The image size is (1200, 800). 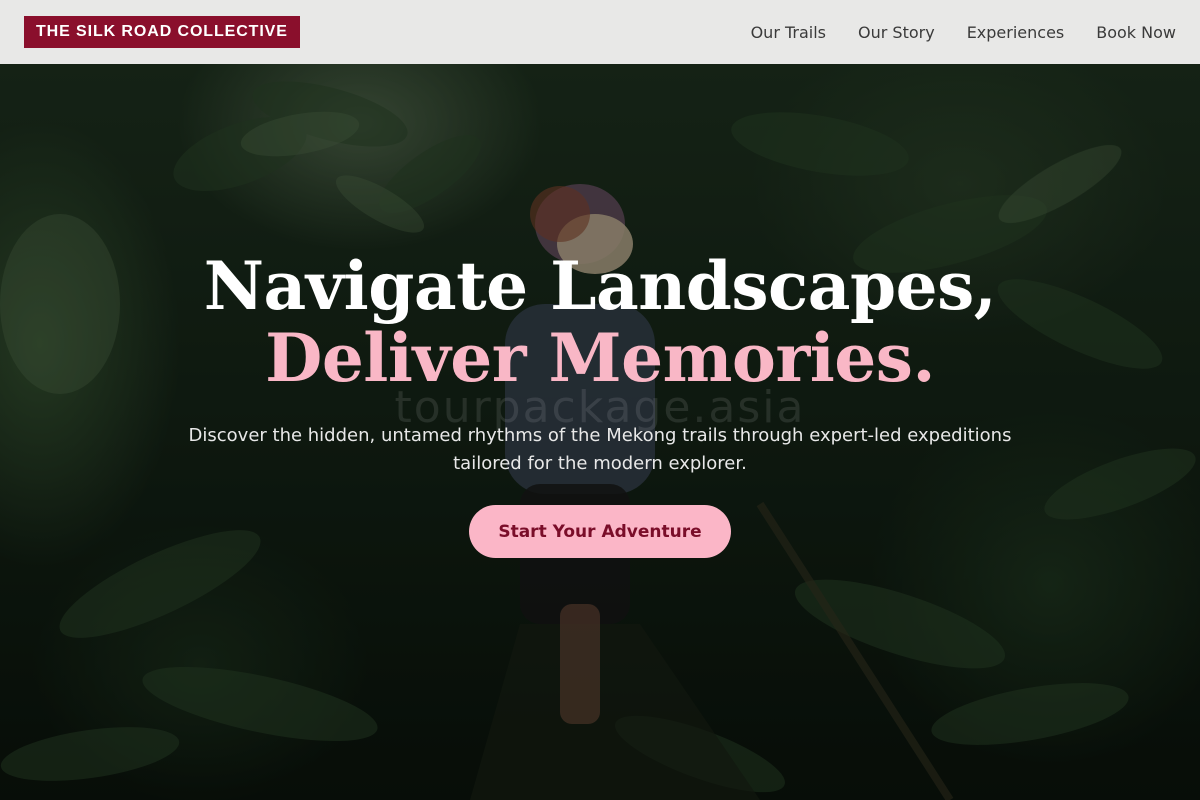 What do you see at coordinates (162, 32) in the screenshot?
I see `brand-logo: THE SILK ROAD COLLECTIVE` at bounding box center [162, 32].